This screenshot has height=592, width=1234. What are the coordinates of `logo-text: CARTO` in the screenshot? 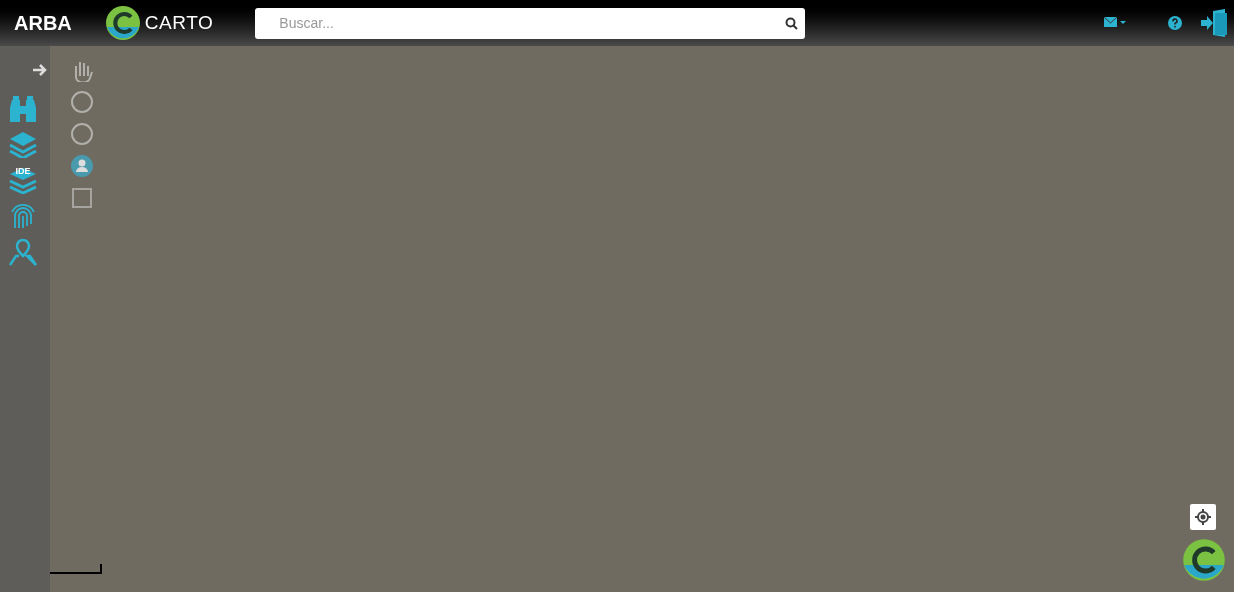 It's located at (179, 22).